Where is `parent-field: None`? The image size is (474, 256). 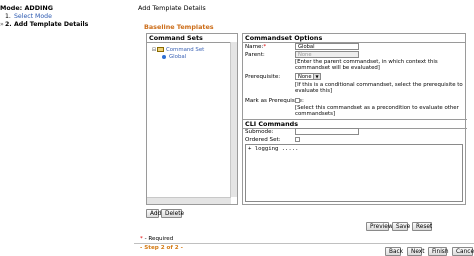 parent-field: None is located at coordinates (327, 54).